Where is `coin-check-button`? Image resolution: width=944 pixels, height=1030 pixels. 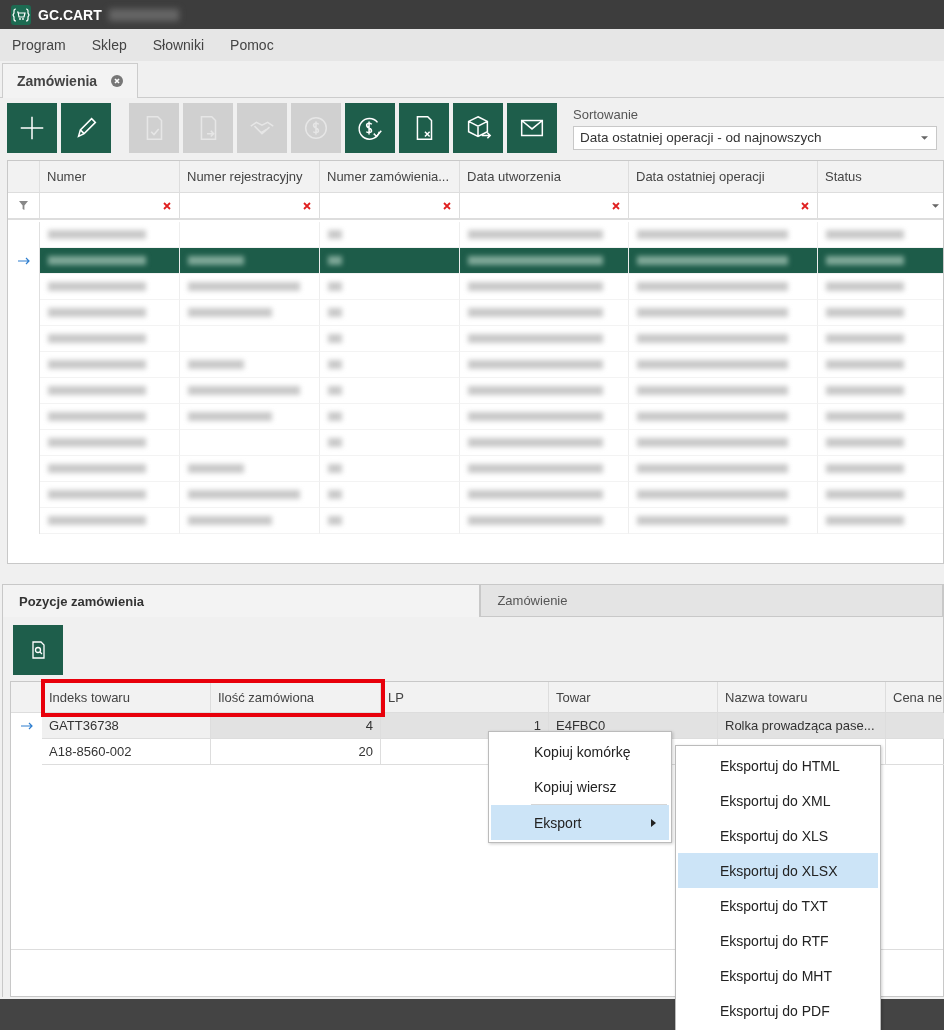
coin-check-button is located at coordinates (370, 128).